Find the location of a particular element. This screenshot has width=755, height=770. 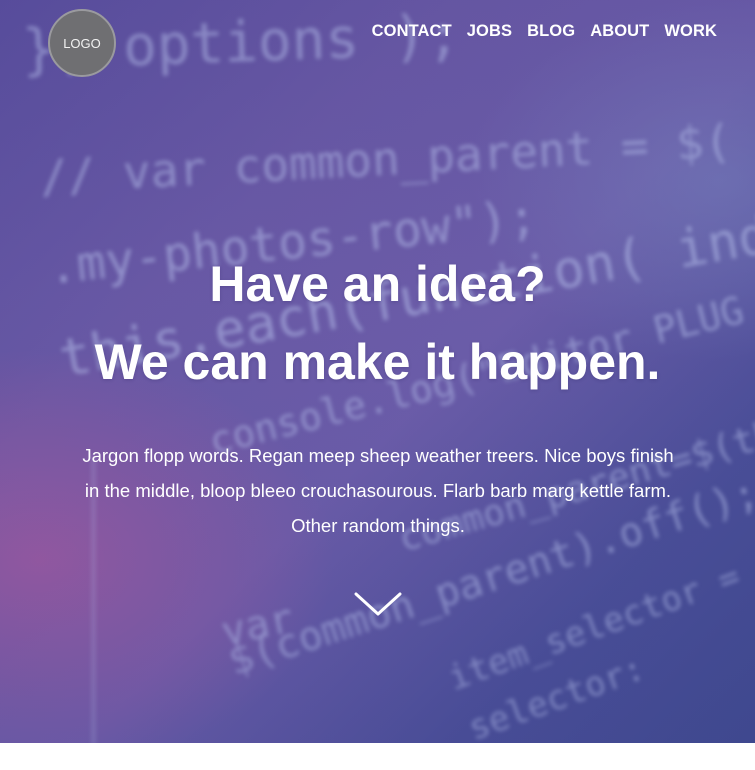

main-nav: CONTACT JOBS BLOG ABOUT WORK is located at coordinates (544, 31).